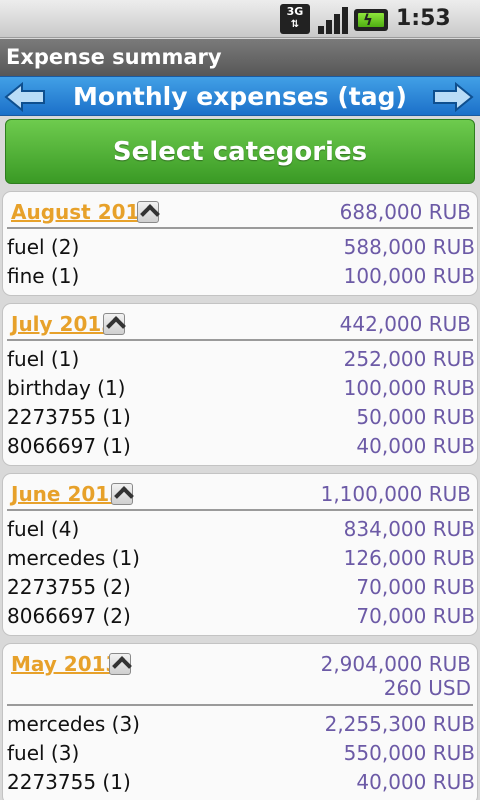 Image resolution: width=480 pixels, height=800 pixels. Describe the element at coordinates (67, 494) in the screenshot. I see `month-link: June 2013` at that location.